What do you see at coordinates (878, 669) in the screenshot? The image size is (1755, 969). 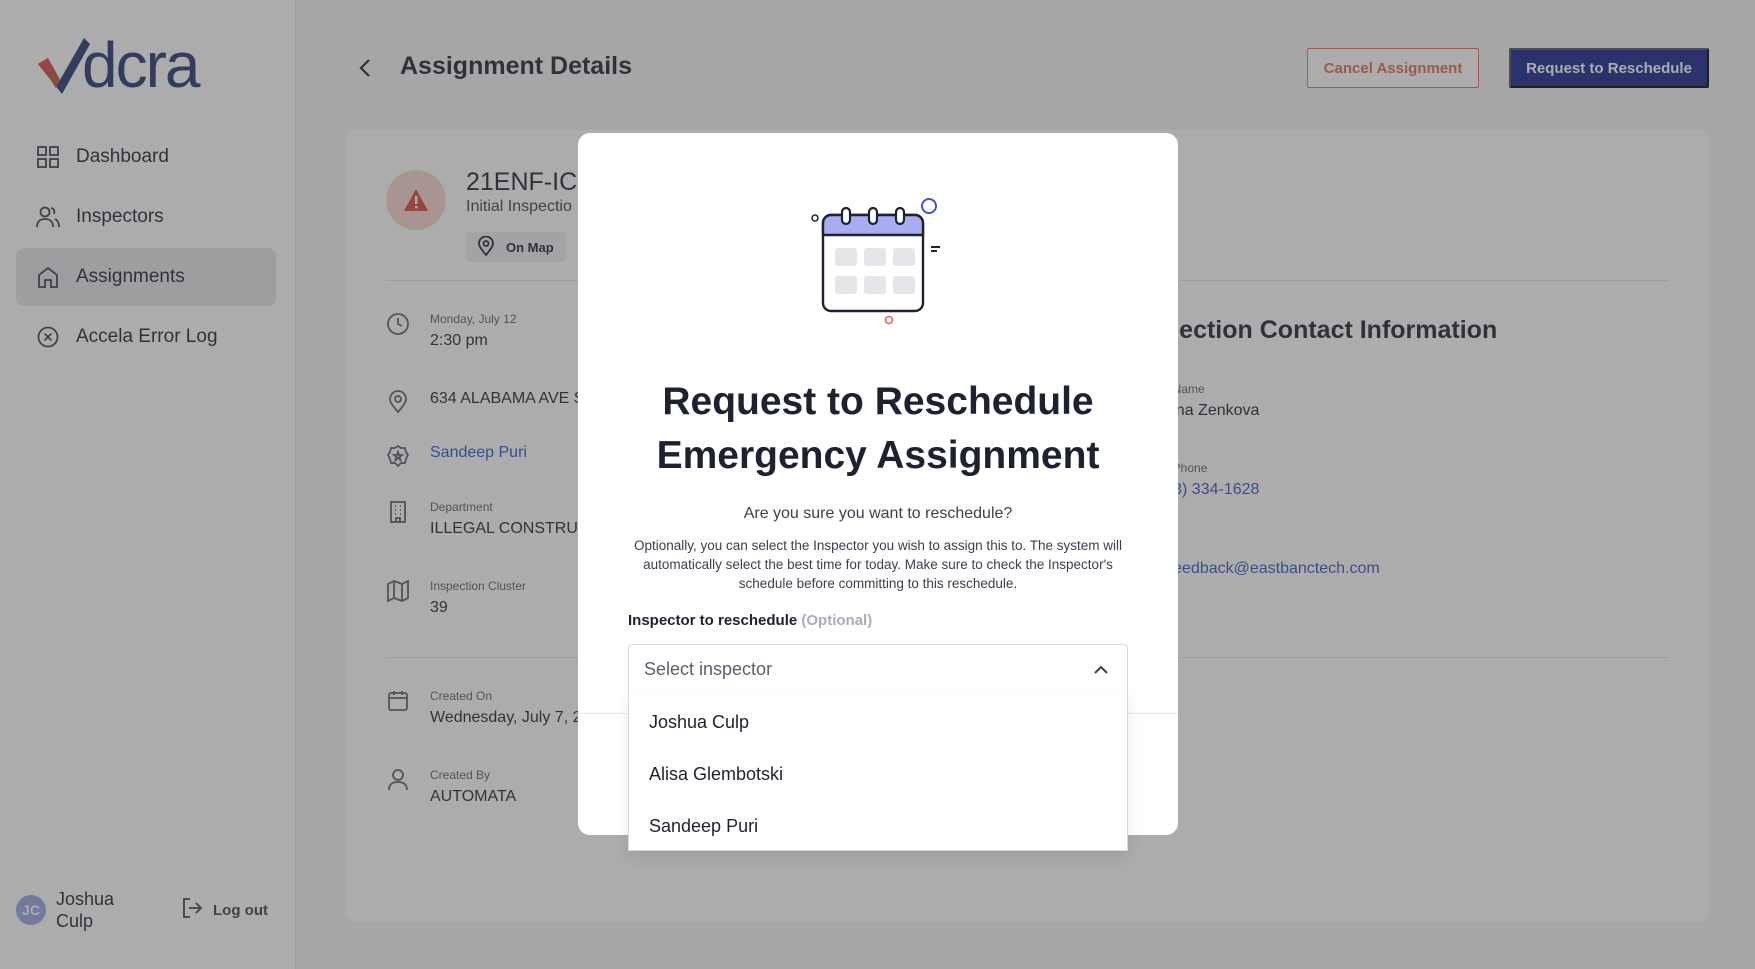 I see `inspector-select: Select inspector` at bounding box center [878, 669].